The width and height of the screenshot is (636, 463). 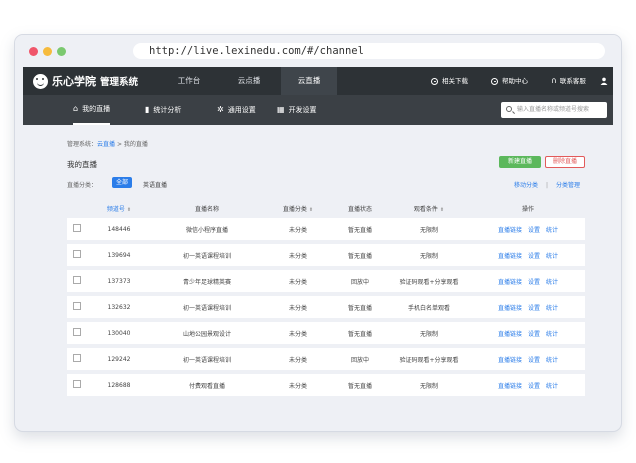 What do you see at coordinates (47, 51) in the screenshot?
I see `minimize-window-button` at bounding box center [47, 51].